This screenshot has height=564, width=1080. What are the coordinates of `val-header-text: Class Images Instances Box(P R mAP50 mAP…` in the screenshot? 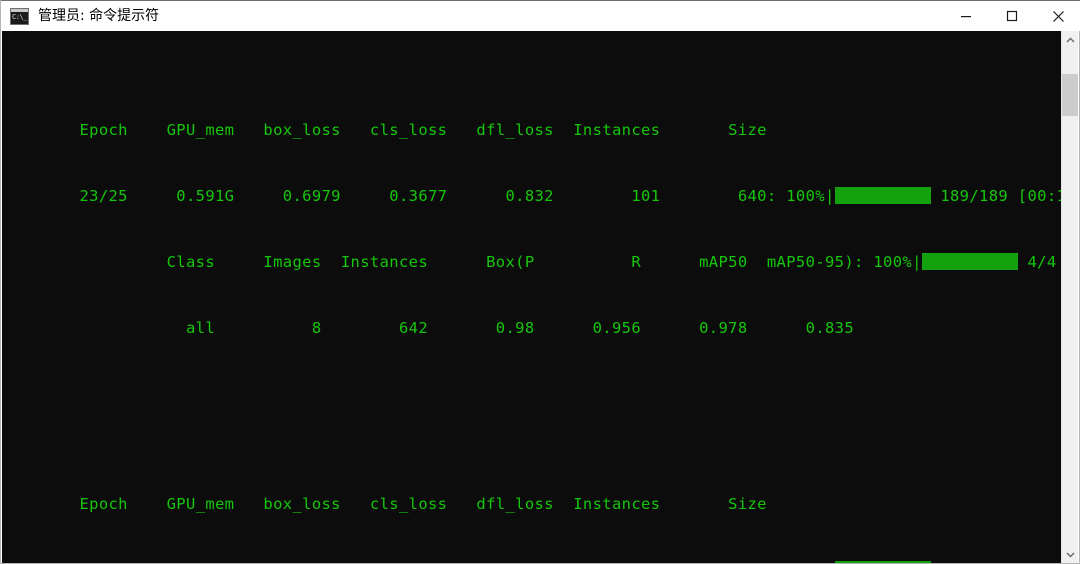 It's located at (462, 262).